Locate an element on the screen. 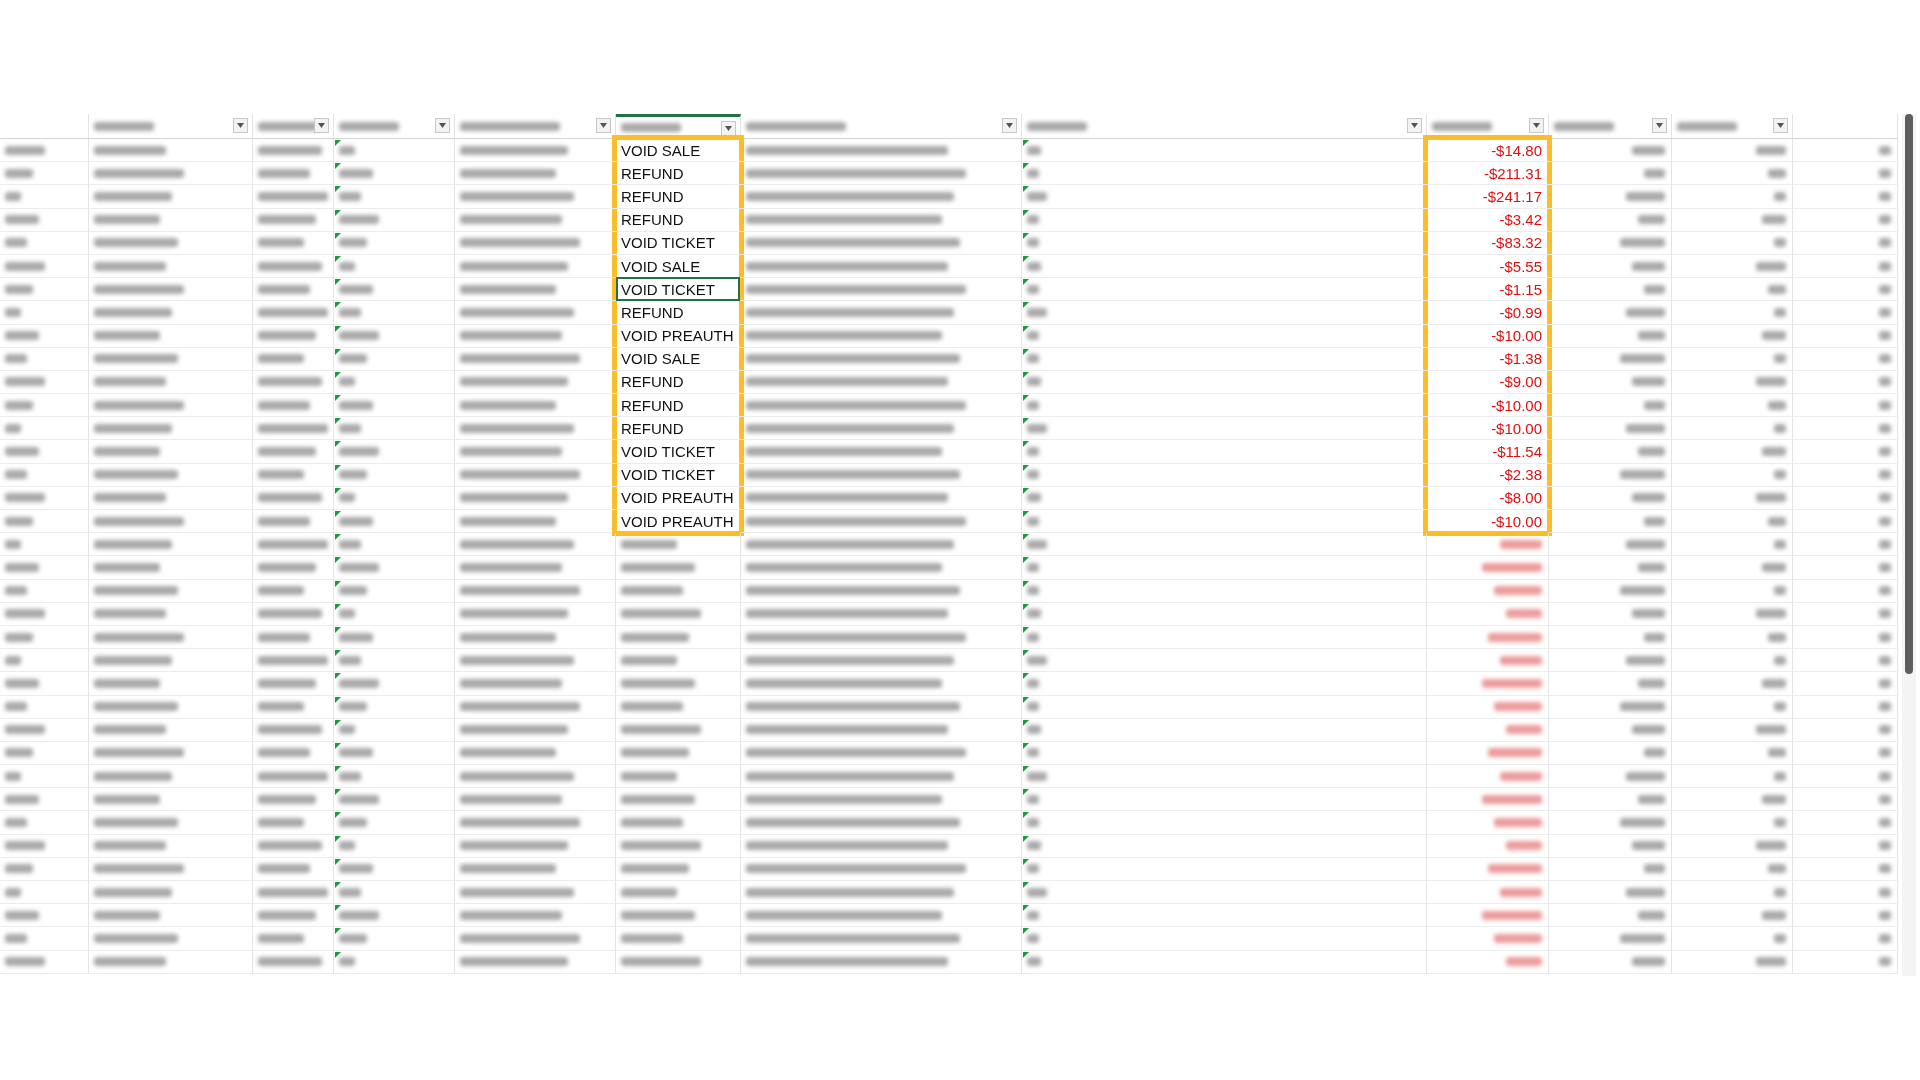  vertical-scrollbar is located at coordinates (1909, 545).